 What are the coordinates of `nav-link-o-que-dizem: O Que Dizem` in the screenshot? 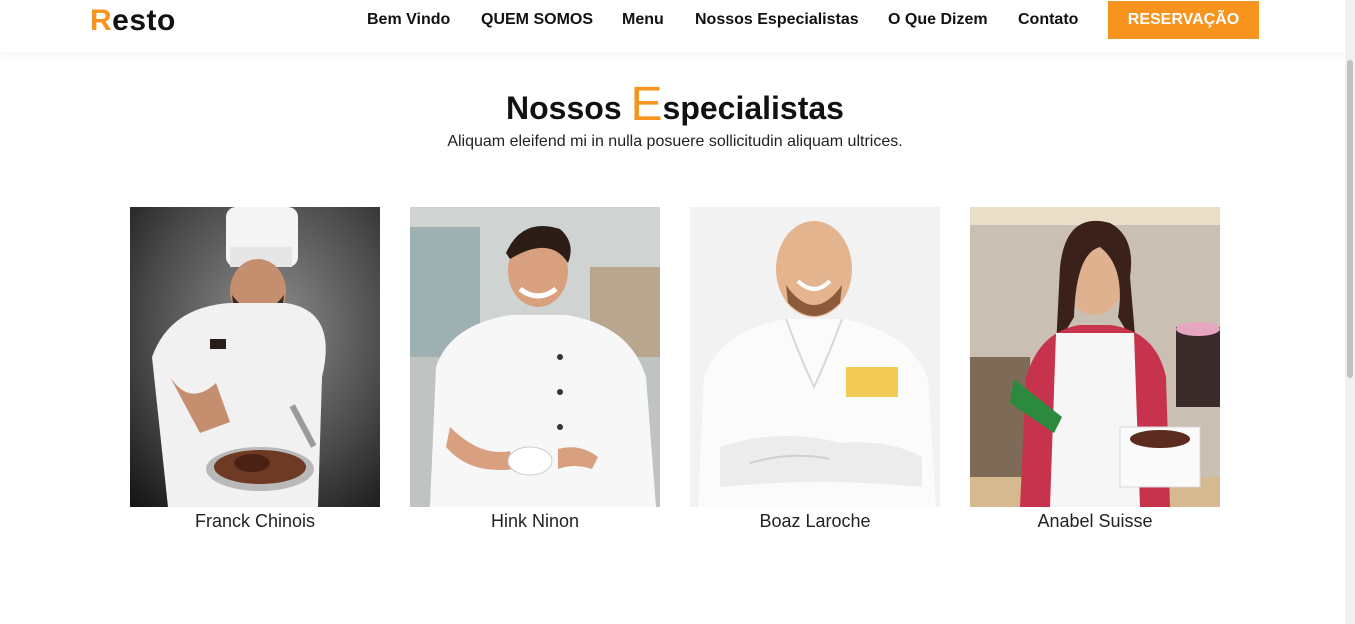 It's located at (938, 20).